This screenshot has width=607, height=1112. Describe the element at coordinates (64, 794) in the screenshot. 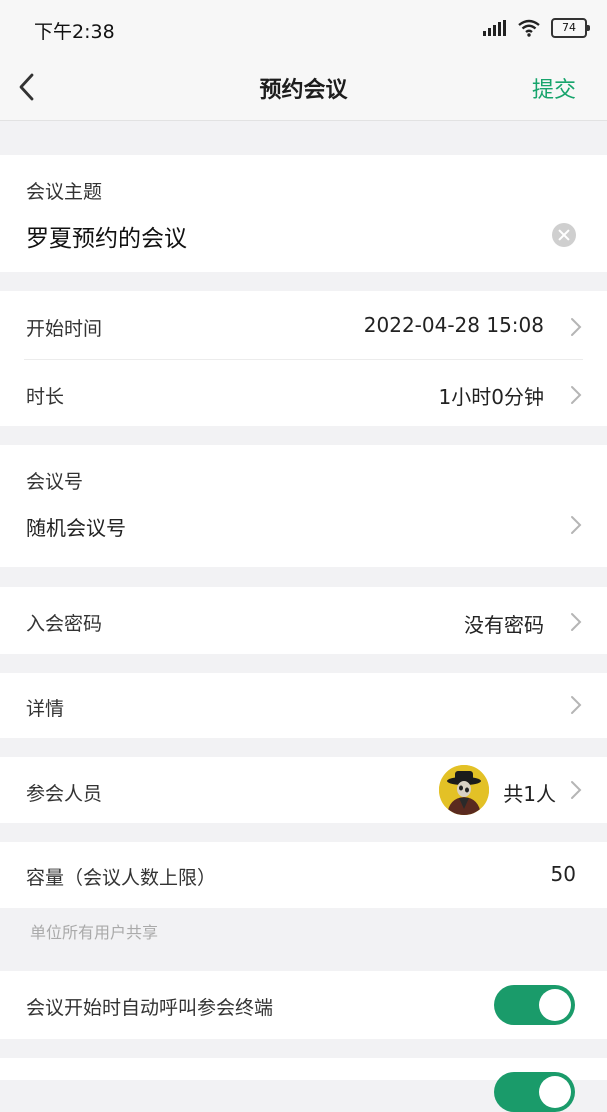

I see `participants-label: 参会人员` at that location.